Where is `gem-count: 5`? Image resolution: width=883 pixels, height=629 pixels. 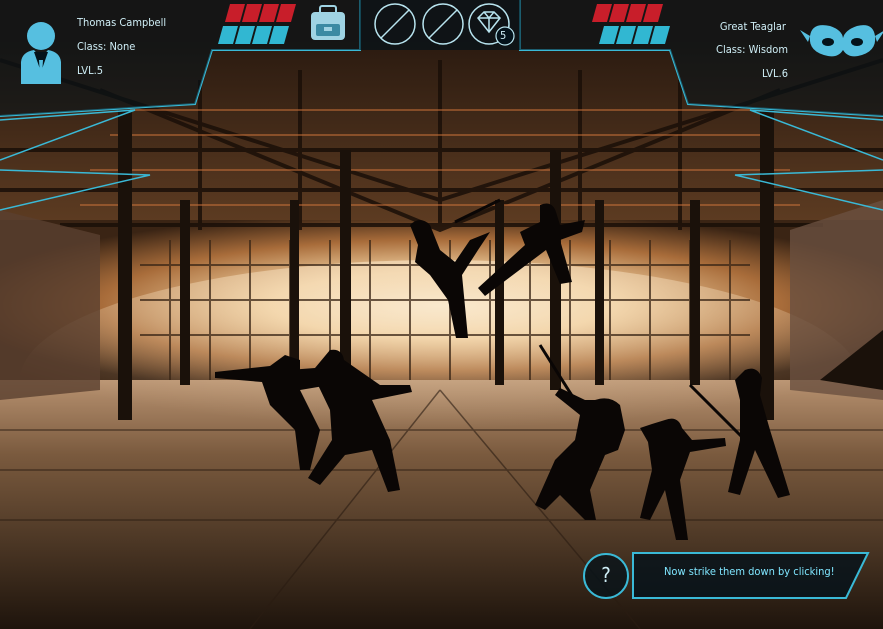
gem-count: 5 is located at coordinates (503, 35).